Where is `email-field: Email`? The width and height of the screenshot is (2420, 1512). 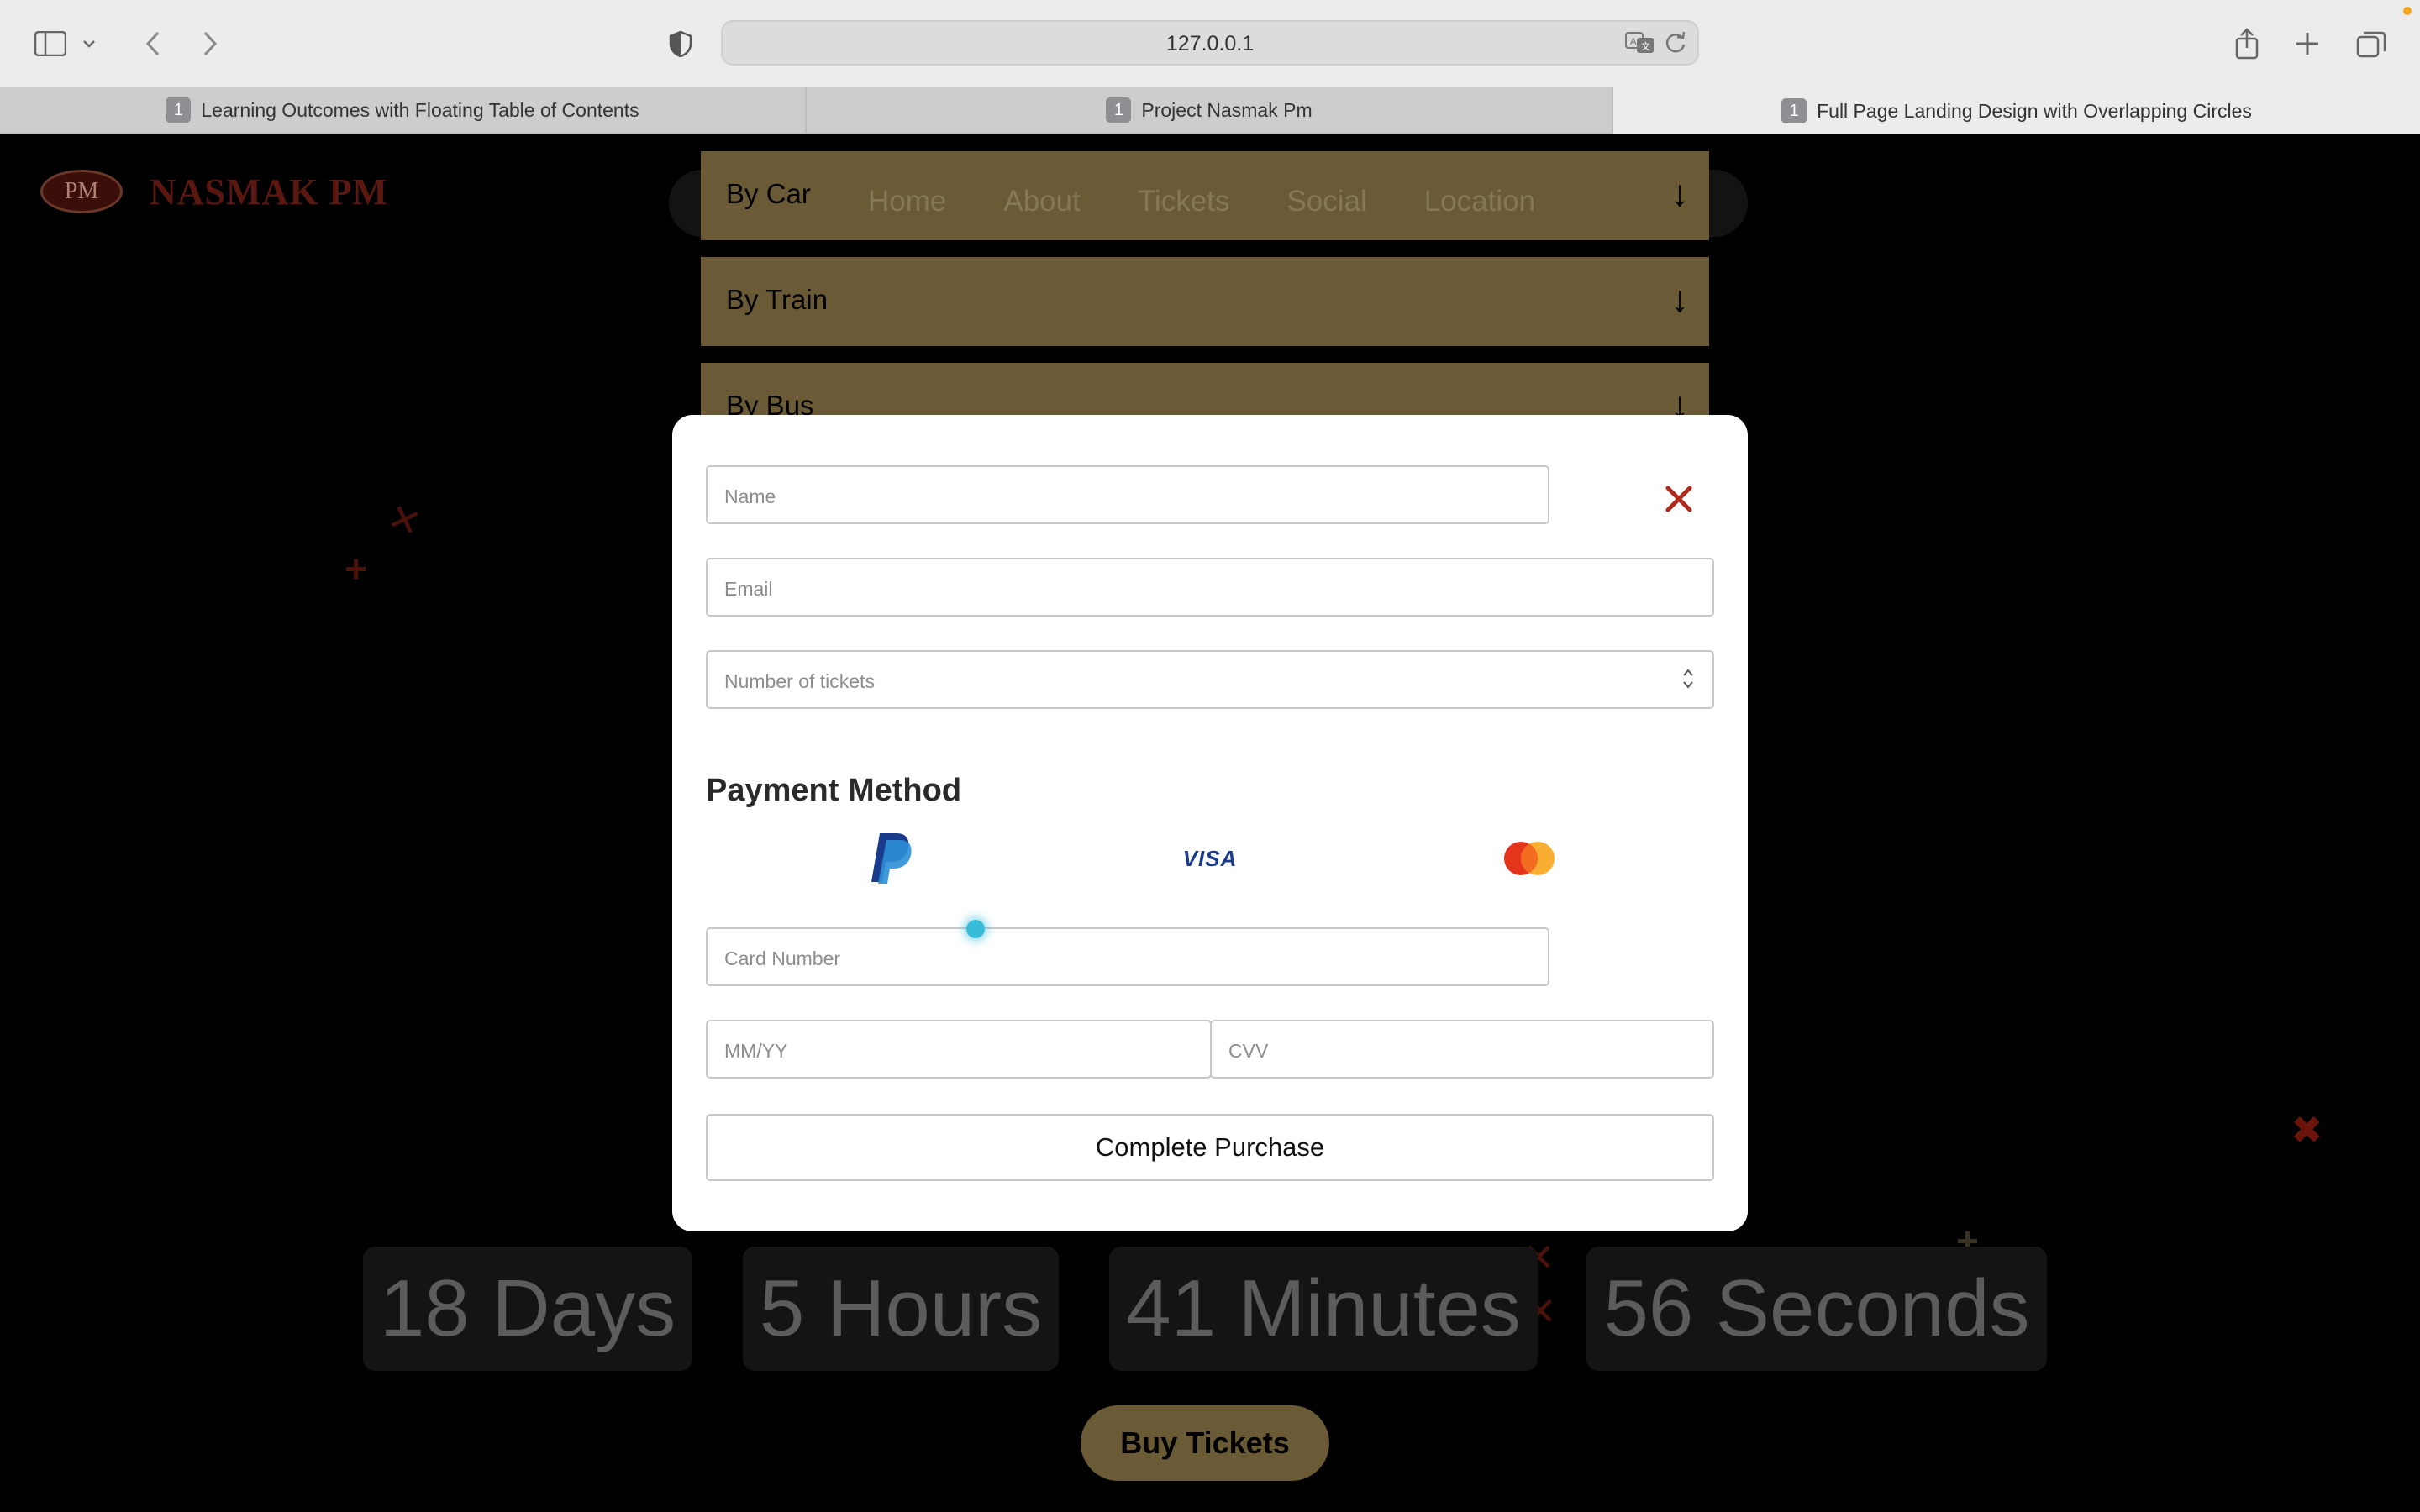
email-field: Email is located at coordinates (1210, 587).